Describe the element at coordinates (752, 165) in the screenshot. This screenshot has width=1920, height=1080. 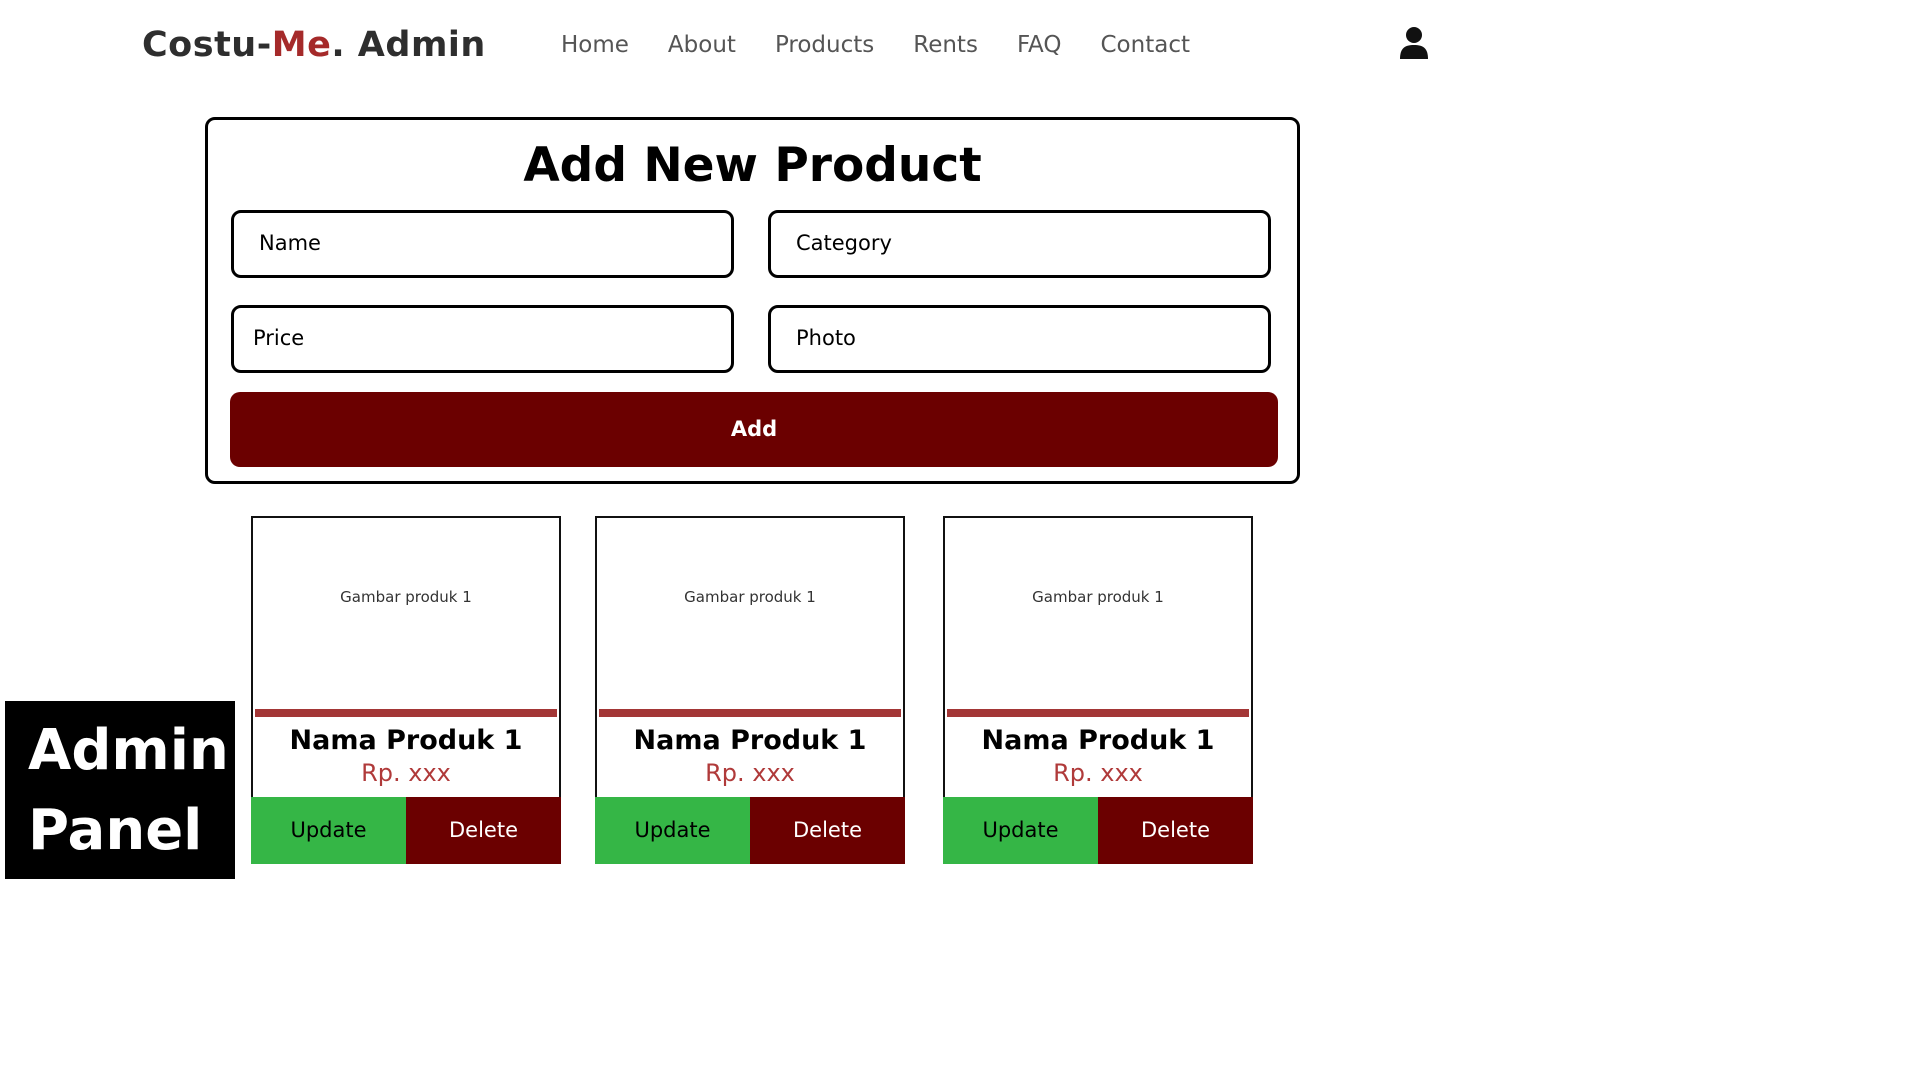
I see `form-title: Add New Product` at that location.